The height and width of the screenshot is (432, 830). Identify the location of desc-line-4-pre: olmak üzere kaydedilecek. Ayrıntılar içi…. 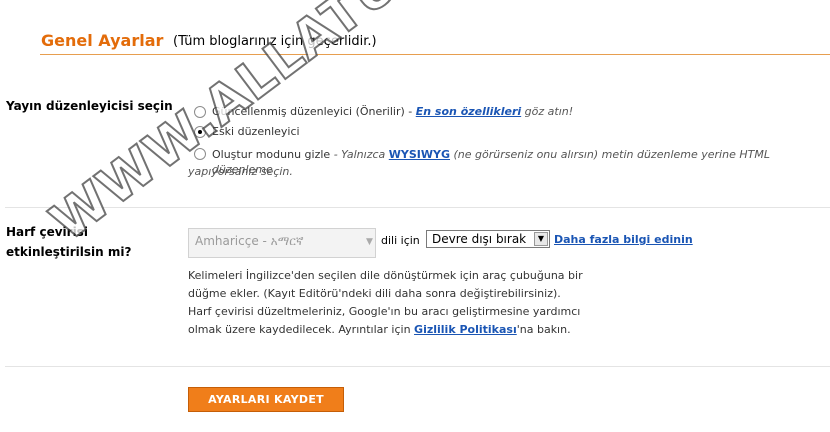
(301, 329).